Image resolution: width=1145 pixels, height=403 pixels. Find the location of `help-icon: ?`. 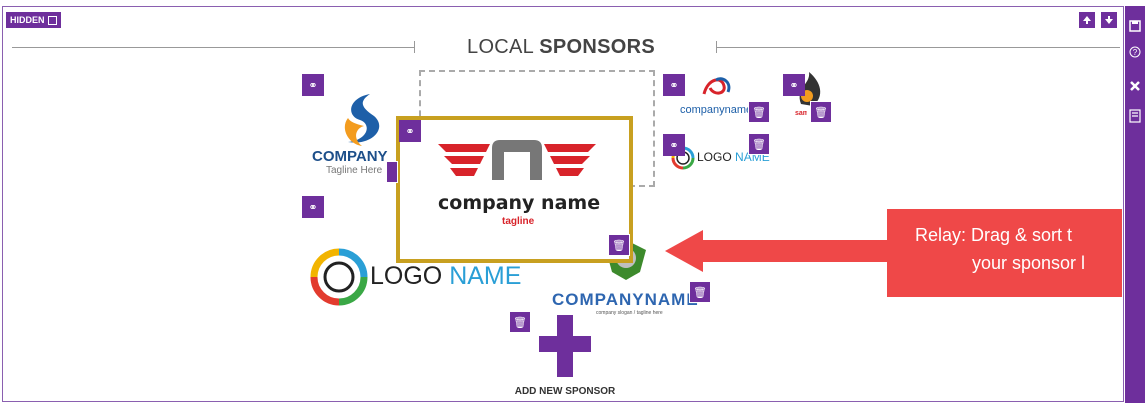

help-icon: ? is located at coordinates (1135, 52).